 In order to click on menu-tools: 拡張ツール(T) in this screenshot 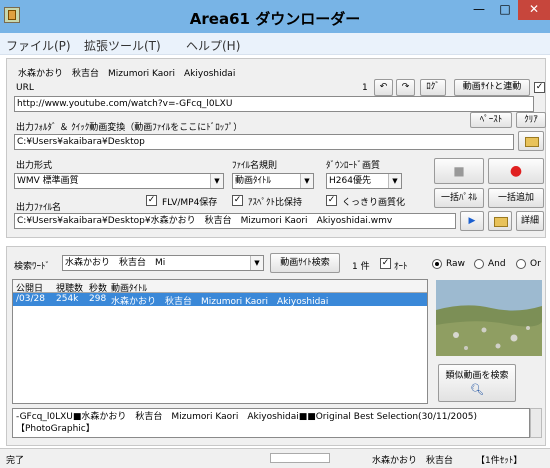, I will do `click(122, 45)`.